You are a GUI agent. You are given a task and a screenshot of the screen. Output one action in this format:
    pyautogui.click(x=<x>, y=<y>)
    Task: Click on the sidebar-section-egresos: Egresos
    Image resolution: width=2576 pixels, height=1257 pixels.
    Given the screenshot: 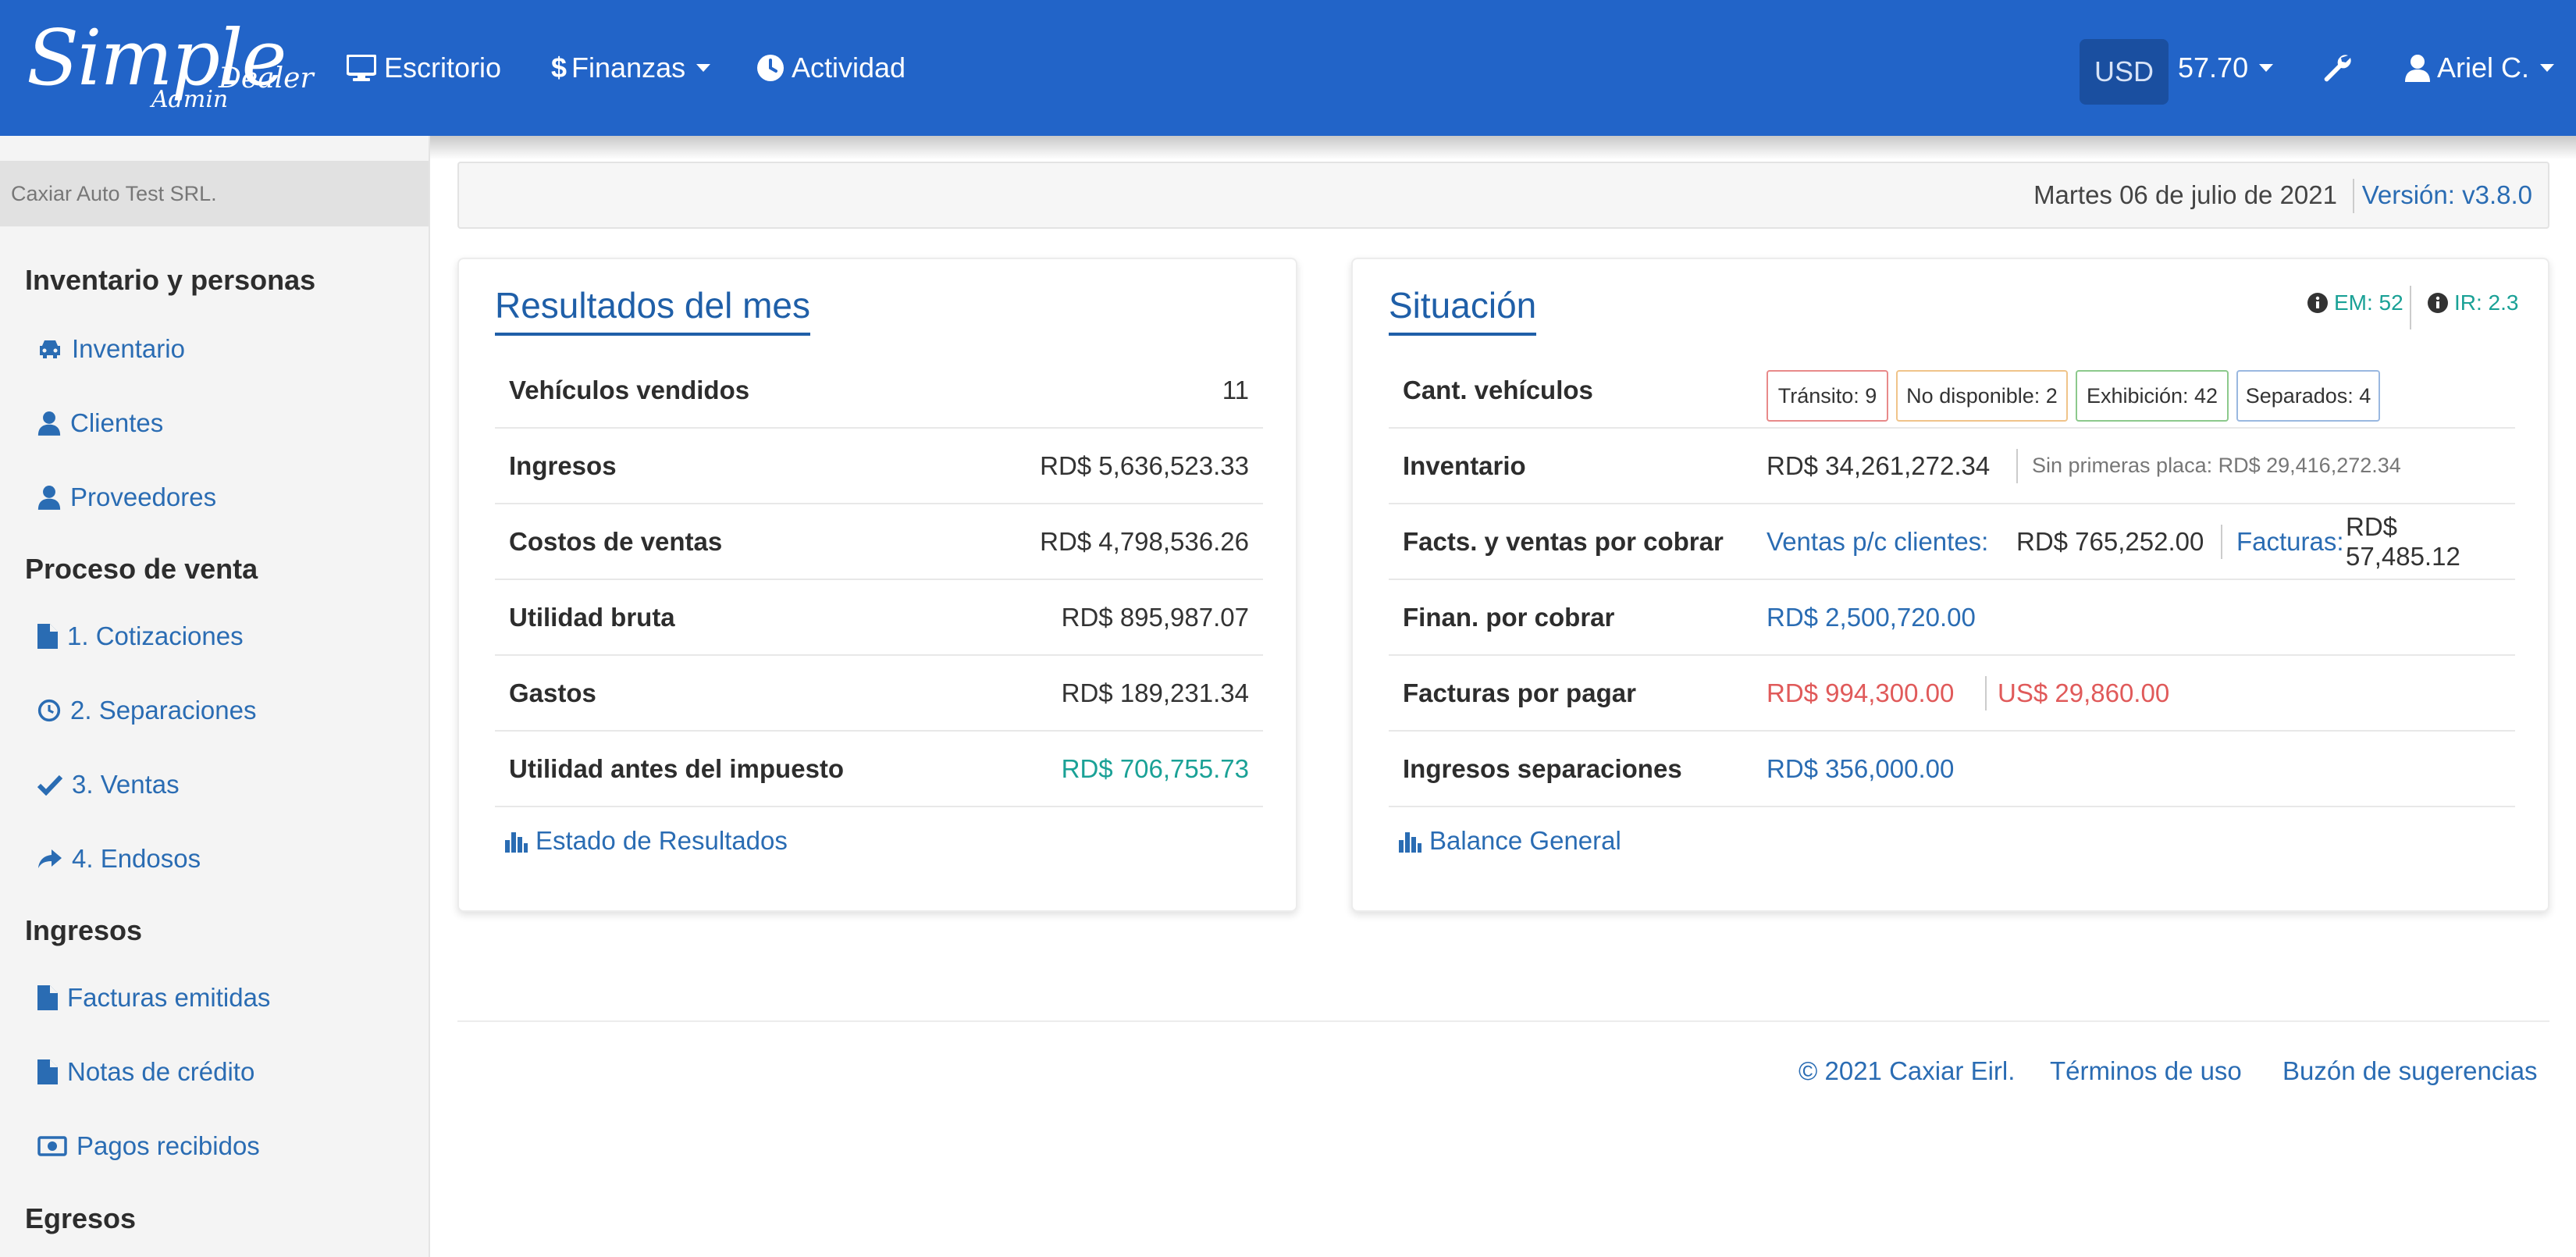 What is the action you would take?
    pyautogui.click(x=81, y=1218)
    